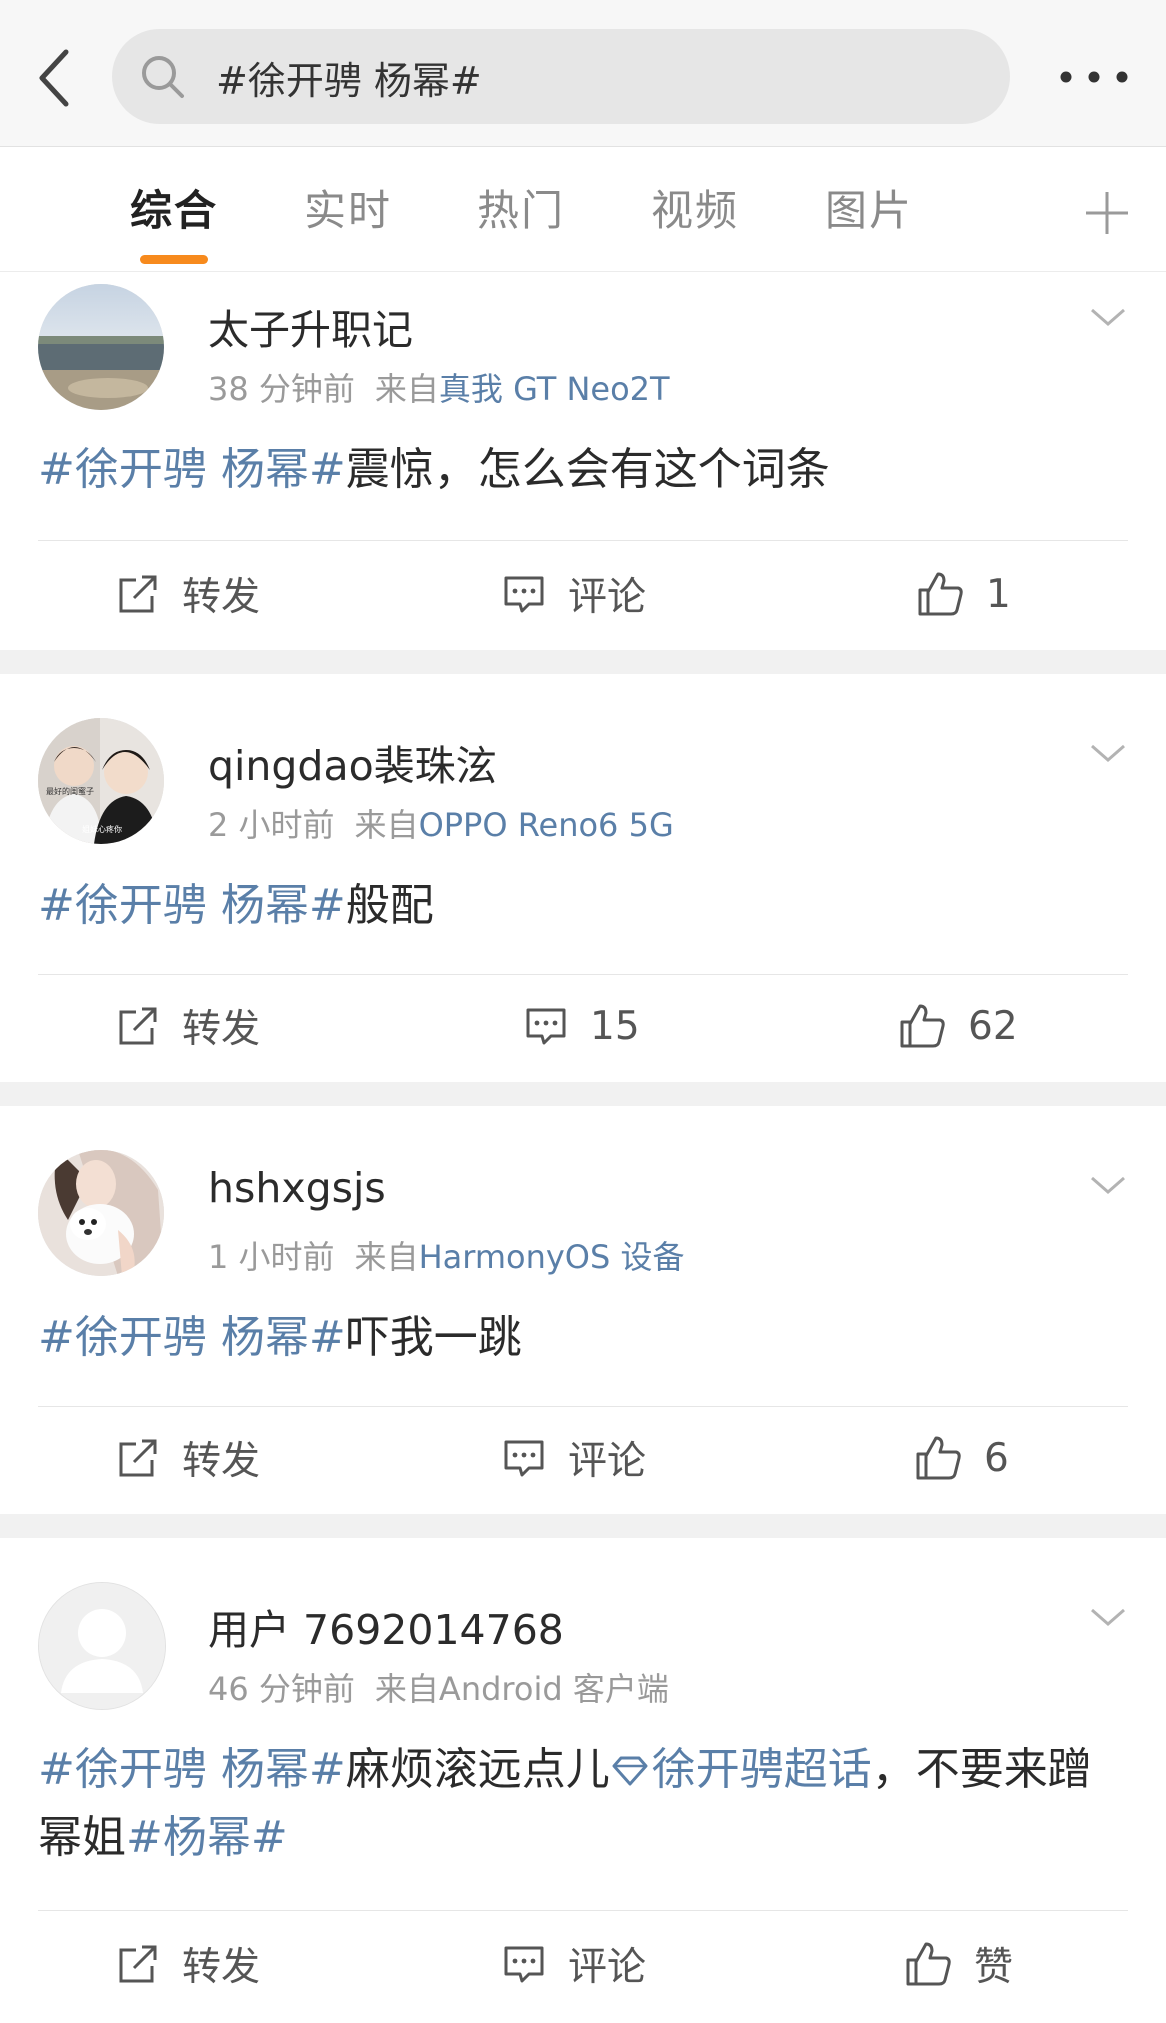 The image size is (1166, 2023). I want to click on post-text: #徐开骋 杨幂#般配, so click(583, 906).